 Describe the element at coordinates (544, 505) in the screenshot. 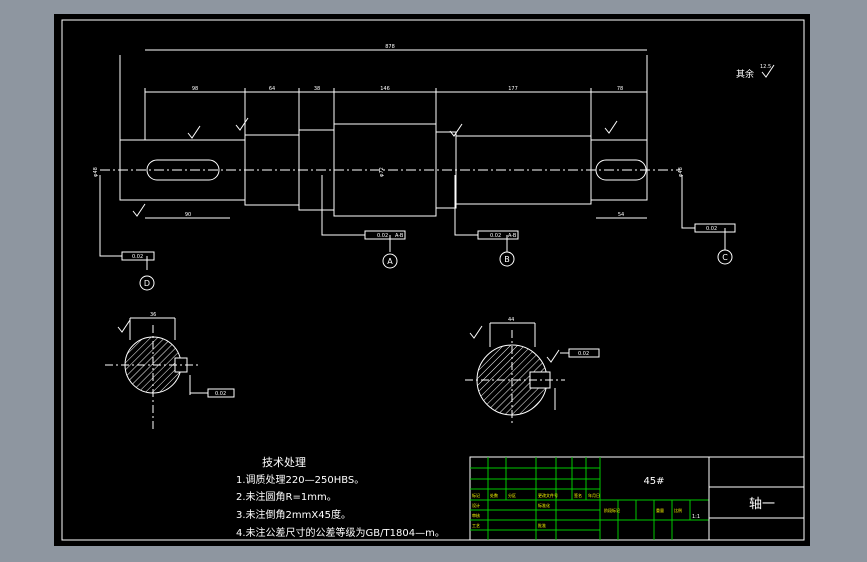

I see `tb-role-3: 标准化` at that location.